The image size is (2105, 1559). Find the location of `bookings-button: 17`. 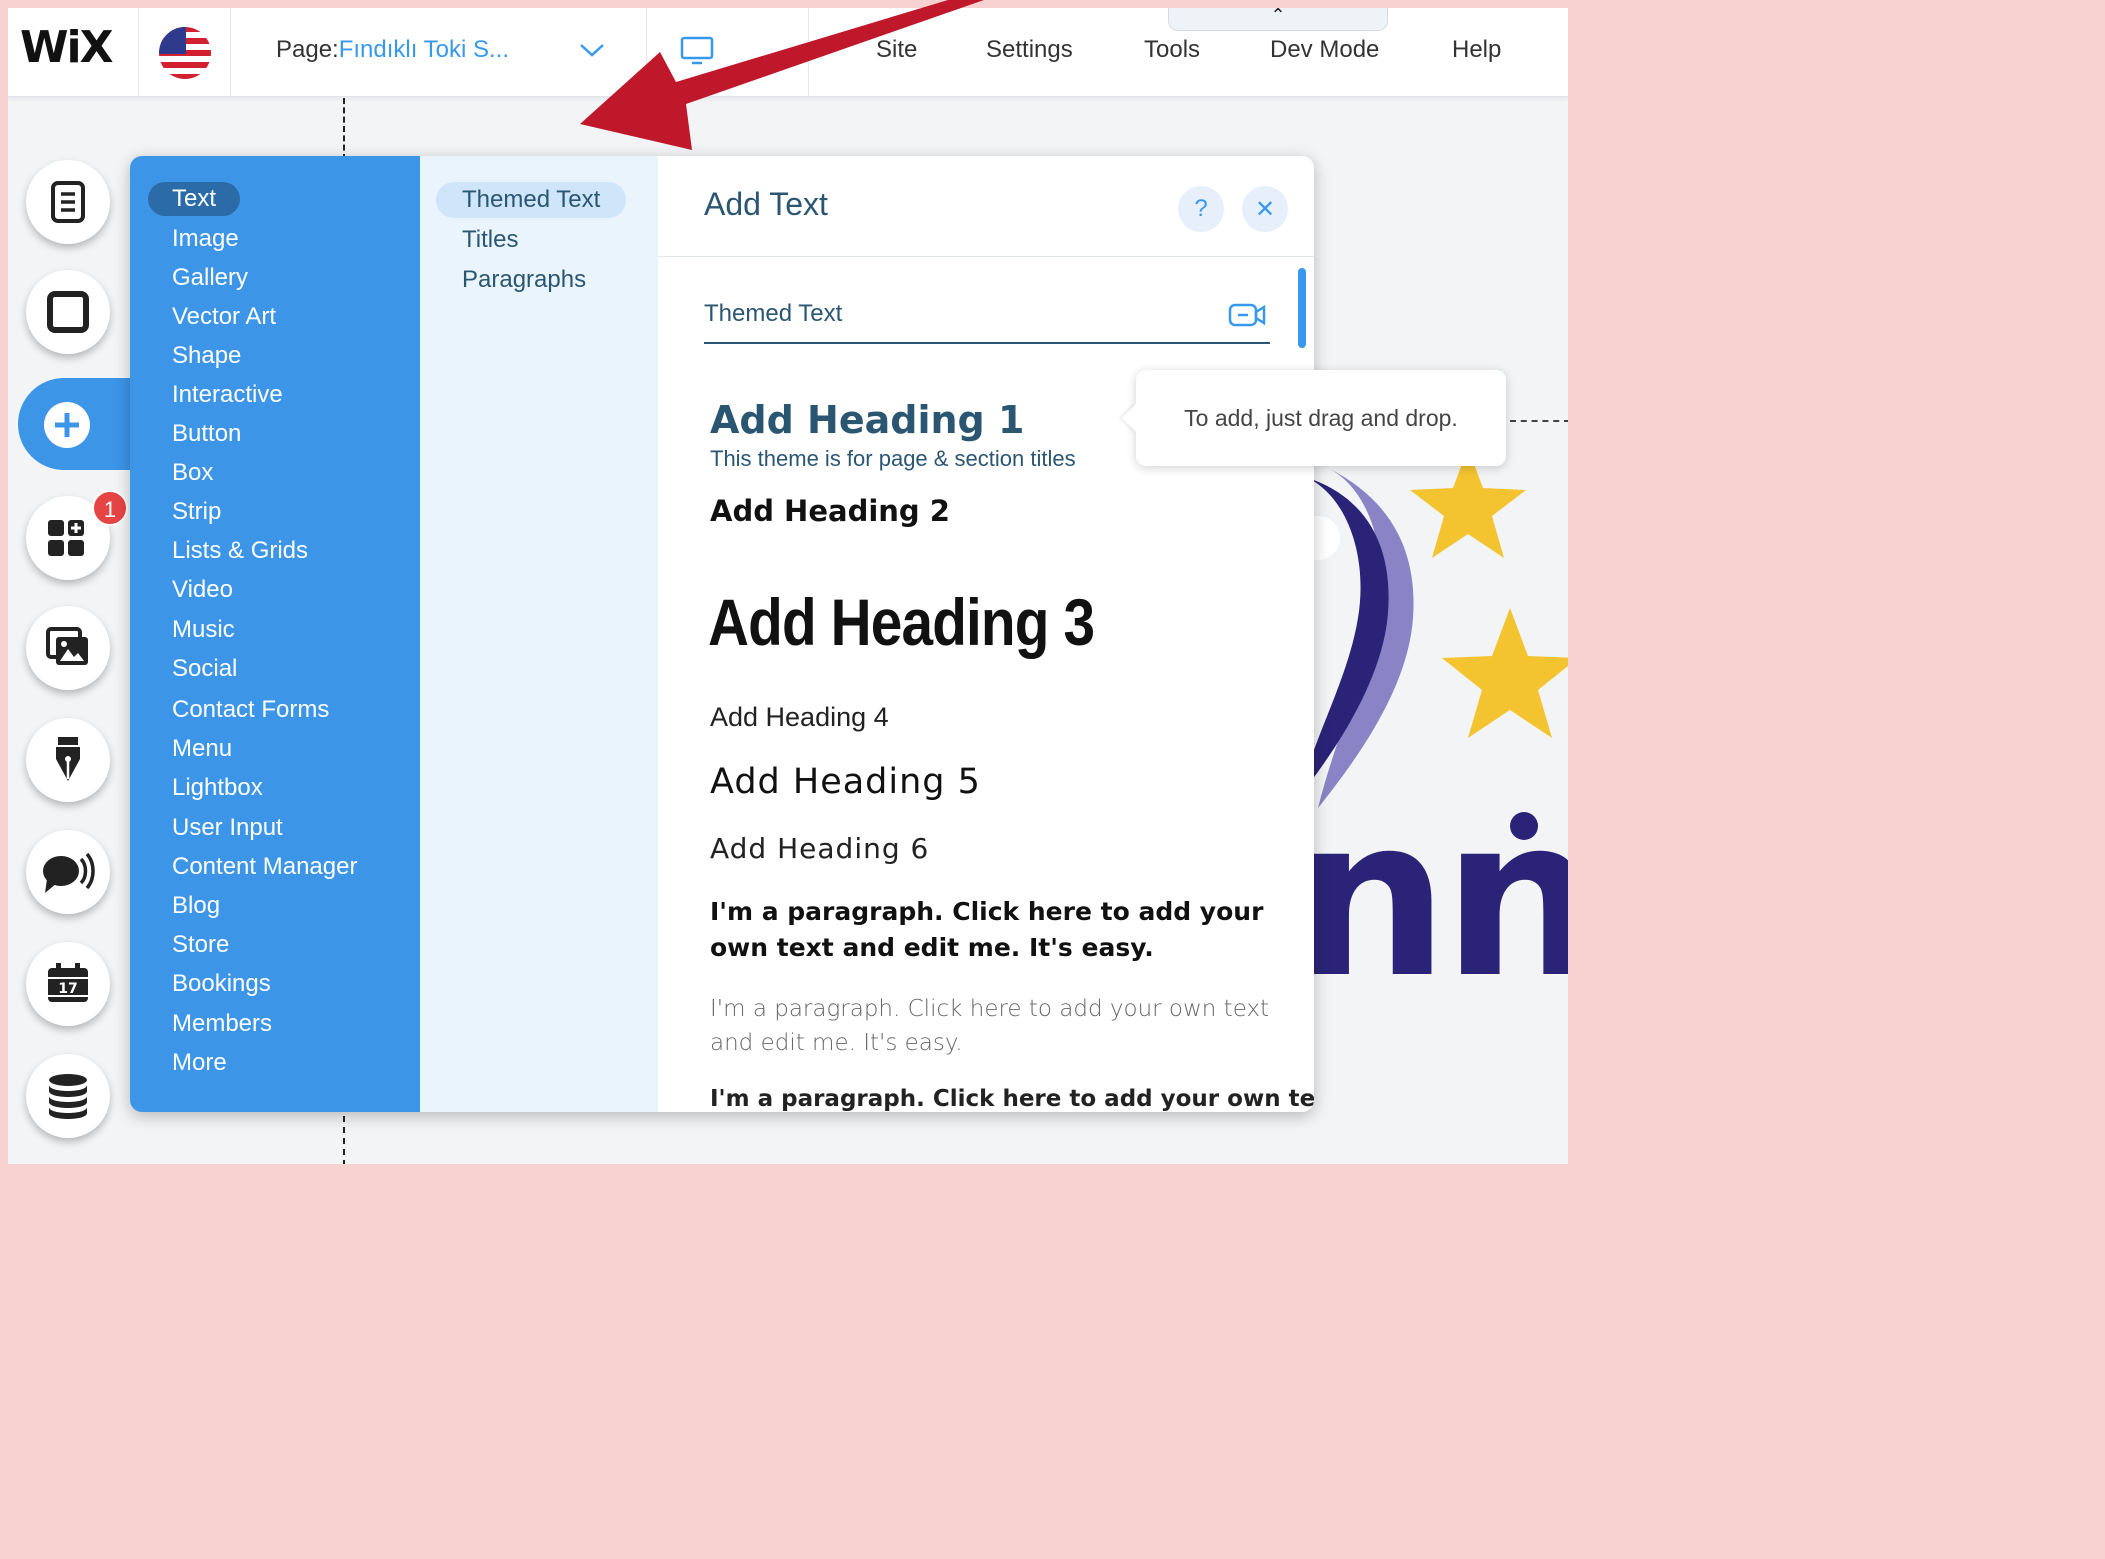

bookings-button: 17 is located at coordinates (68, 984).